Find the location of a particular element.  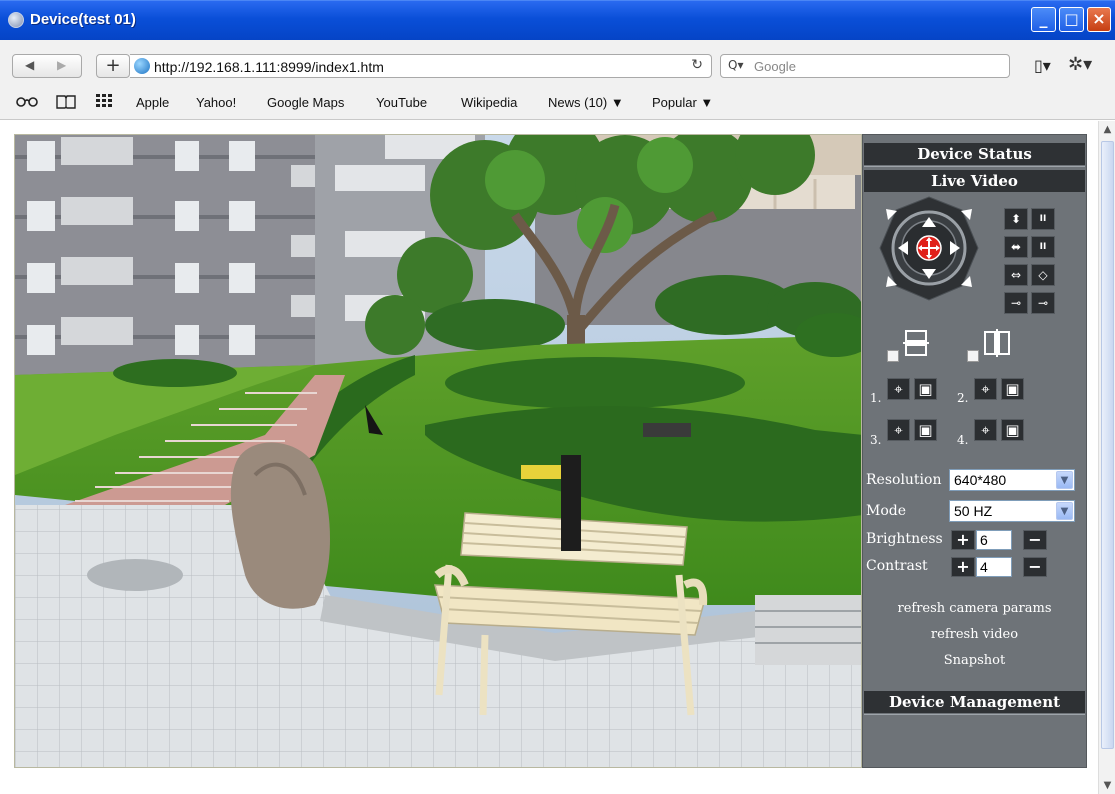

preset-4-go-button: ⌖ is located at coordinates (985, 430).